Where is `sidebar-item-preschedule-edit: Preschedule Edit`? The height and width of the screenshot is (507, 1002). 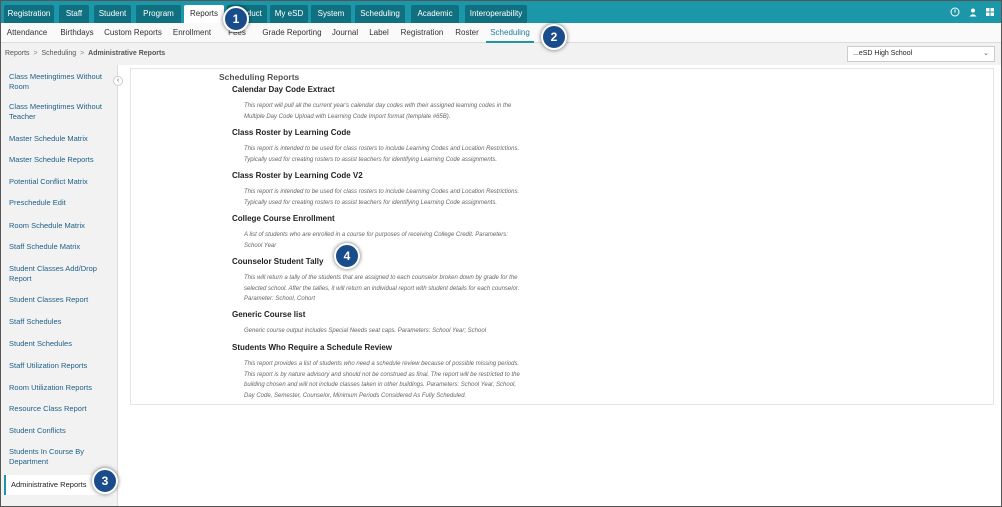 sidebar-item-preschedule-edit: Preschedule Edit is located at coordinates (61, 203).